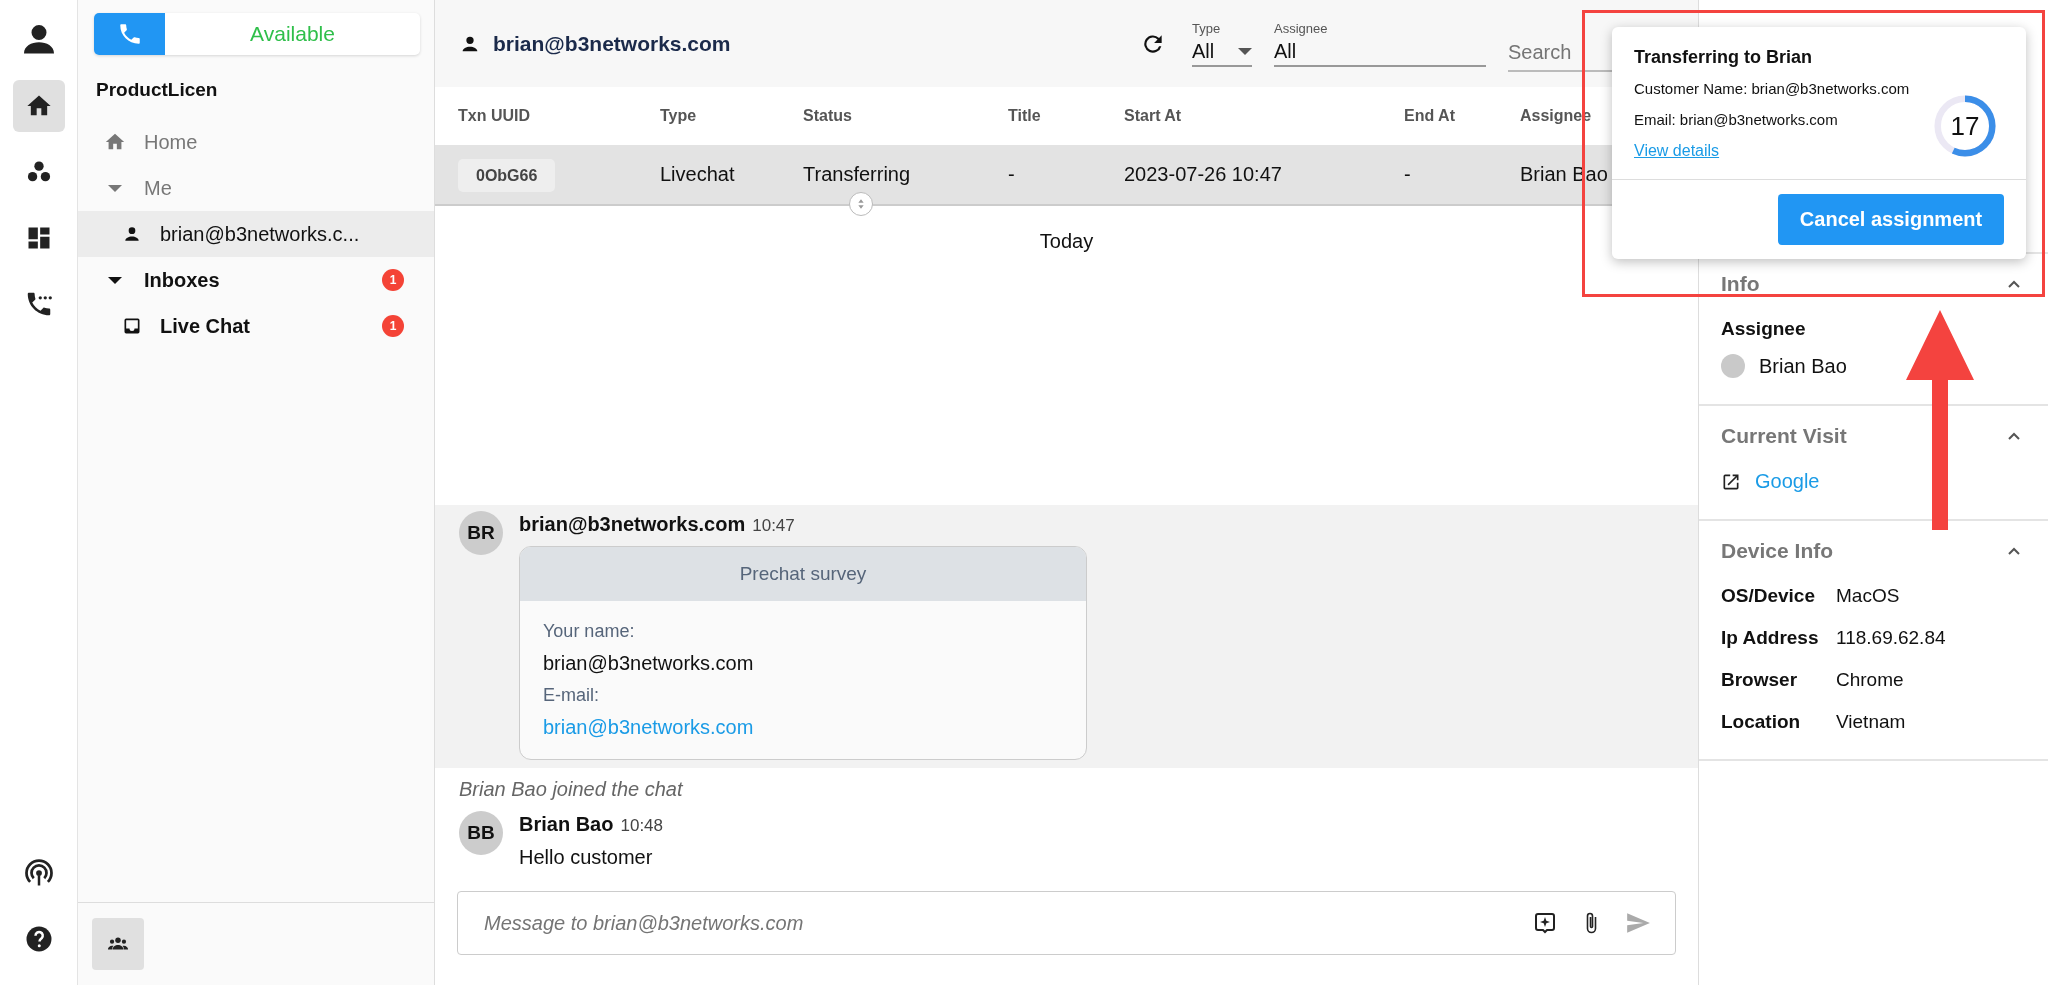 The width and height of the screenshot is (2048, 985). Describe the element at coordinates (1891, 638) in the screenshot. I see `field-value: 118.69.62.84` at that location.